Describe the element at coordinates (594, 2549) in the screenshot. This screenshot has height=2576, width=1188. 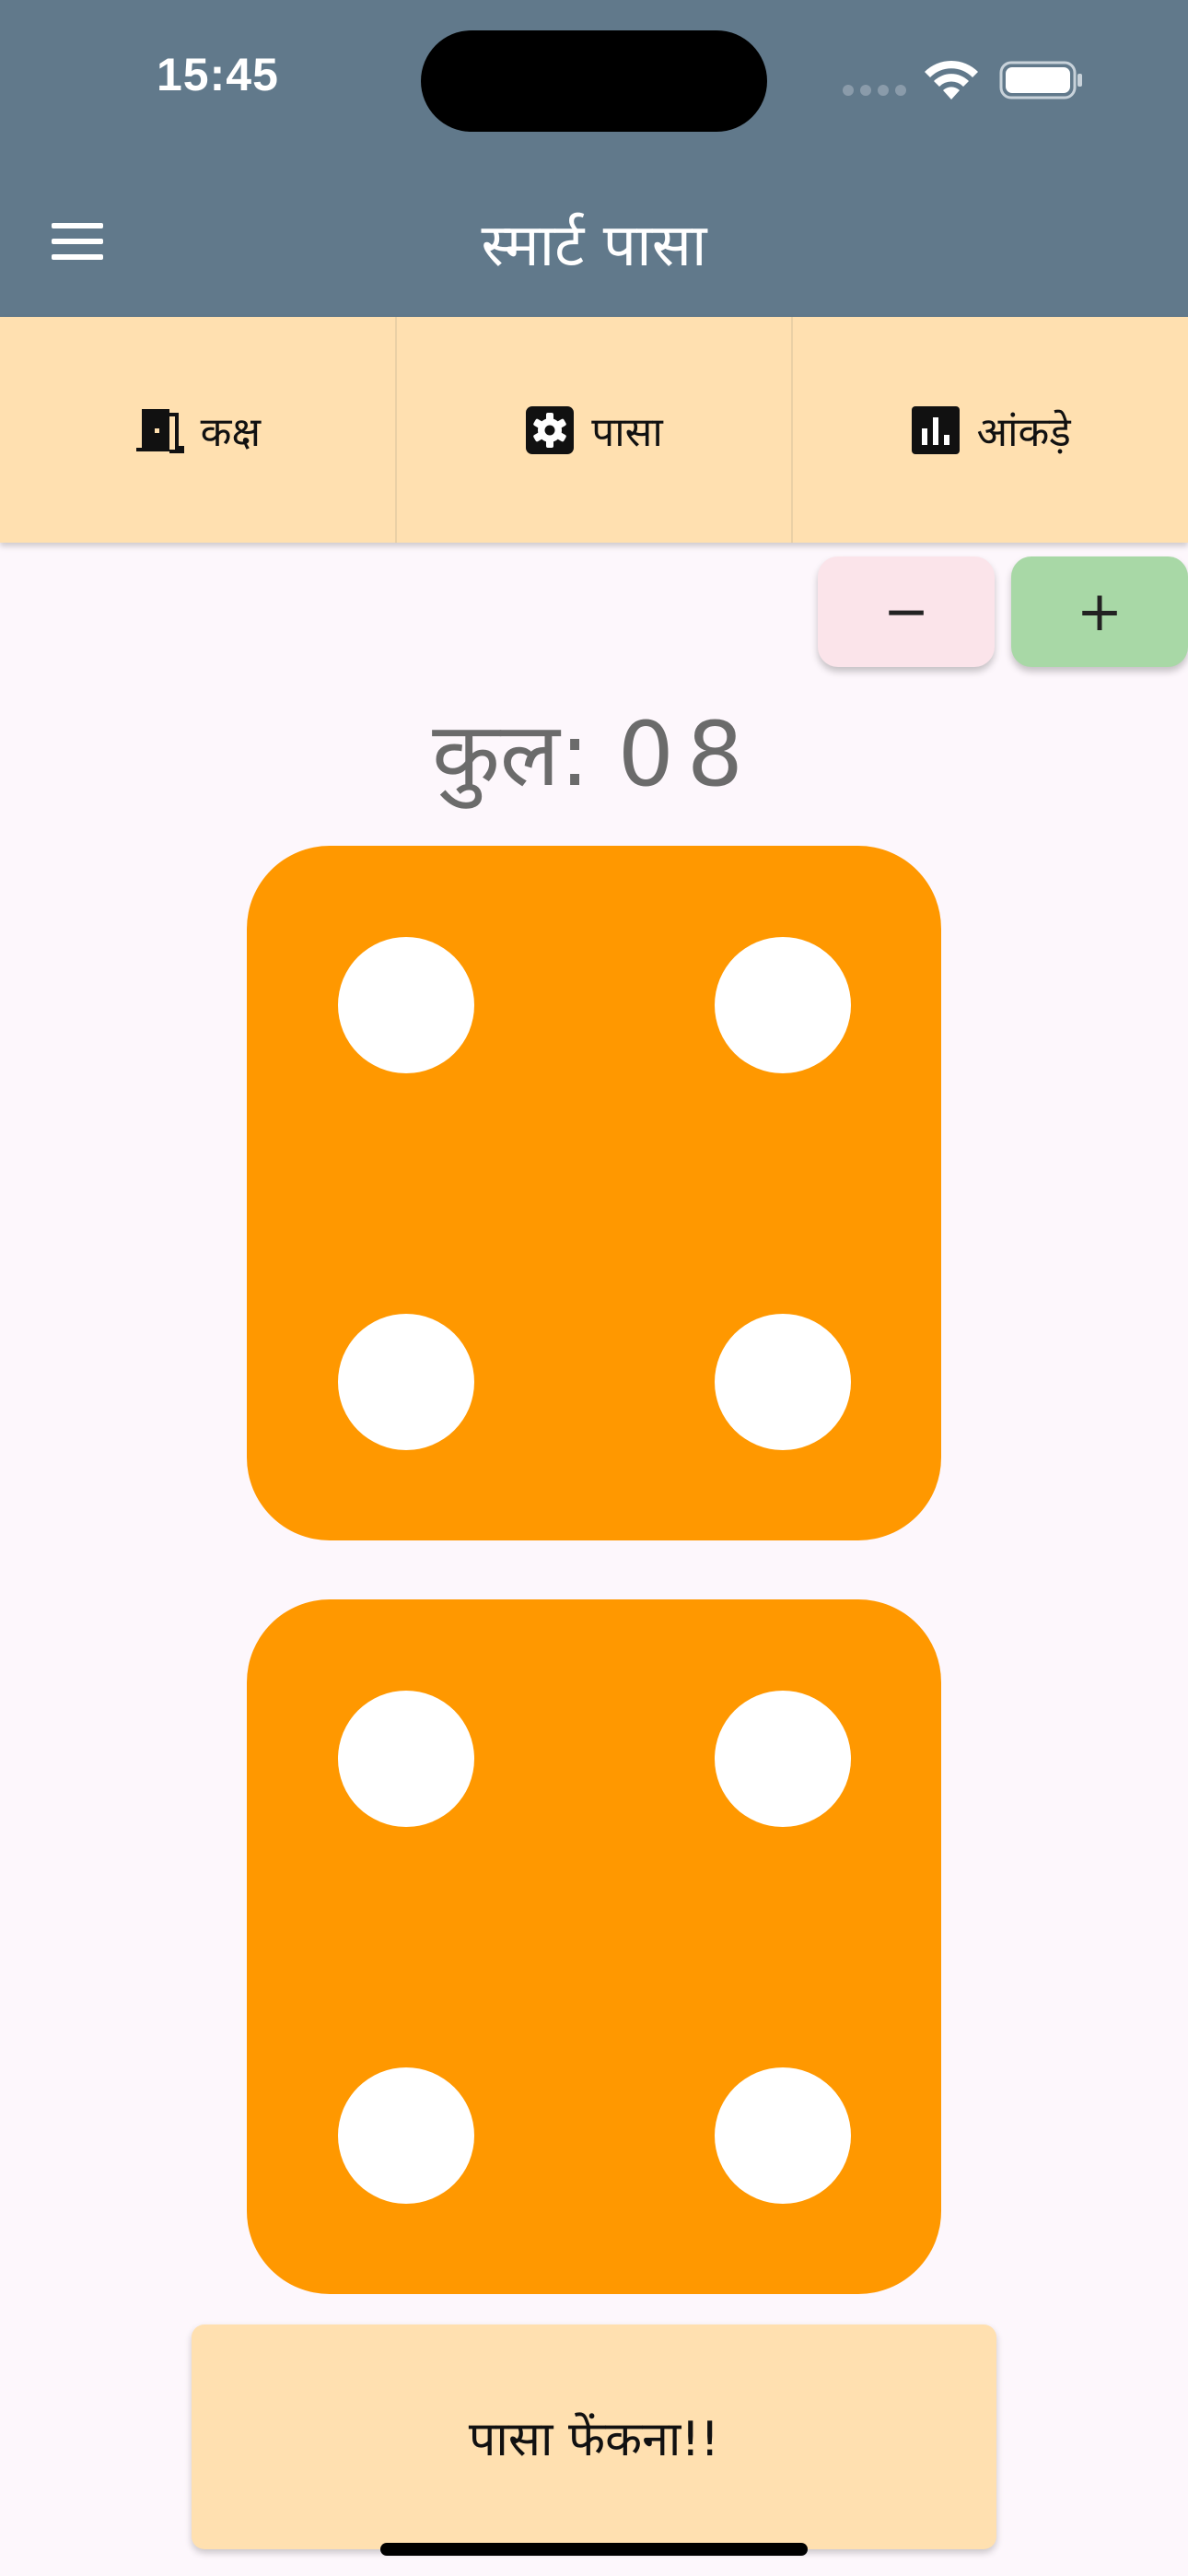
I see `home-indicator` at that location.